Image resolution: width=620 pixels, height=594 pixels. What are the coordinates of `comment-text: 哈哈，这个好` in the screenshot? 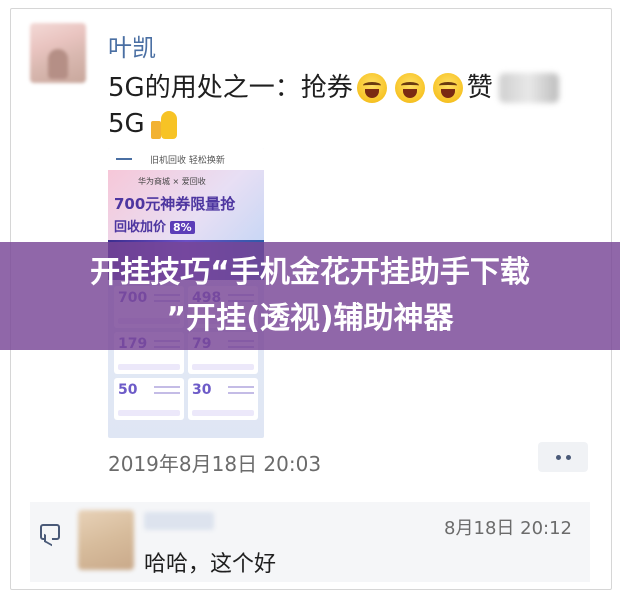 It's located at (210, 564).